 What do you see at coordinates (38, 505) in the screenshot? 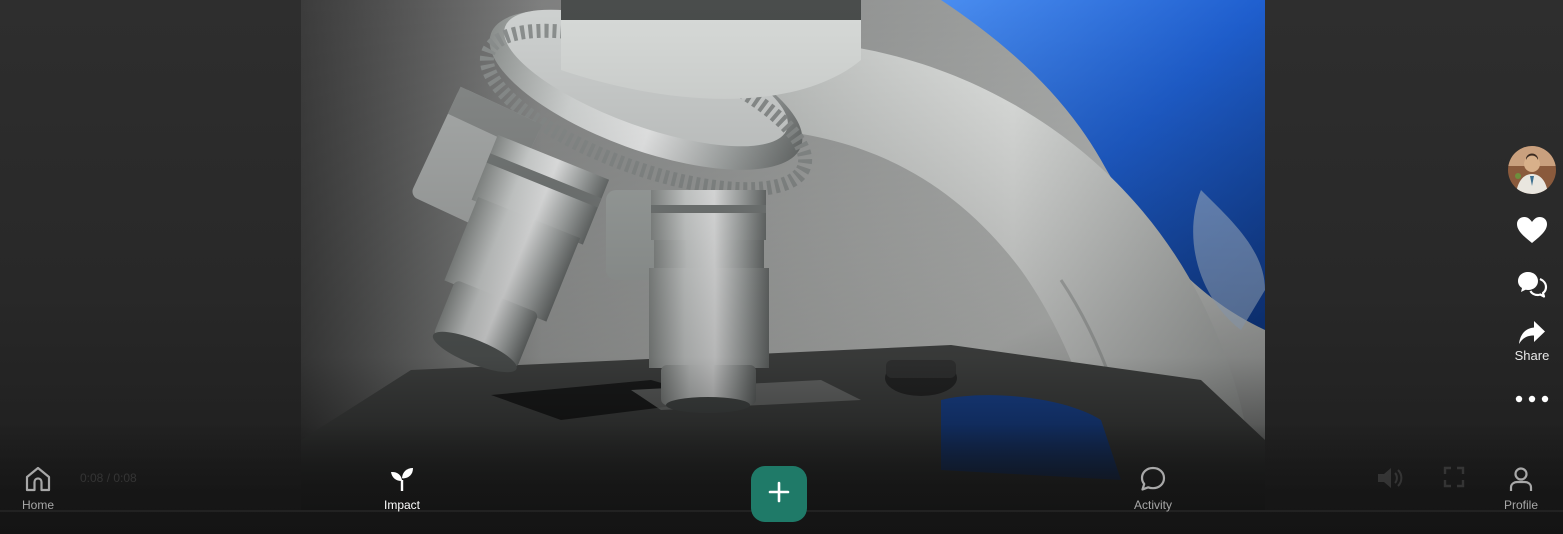
I see `nav-label-home: Home` at bounding box center [38, 505].